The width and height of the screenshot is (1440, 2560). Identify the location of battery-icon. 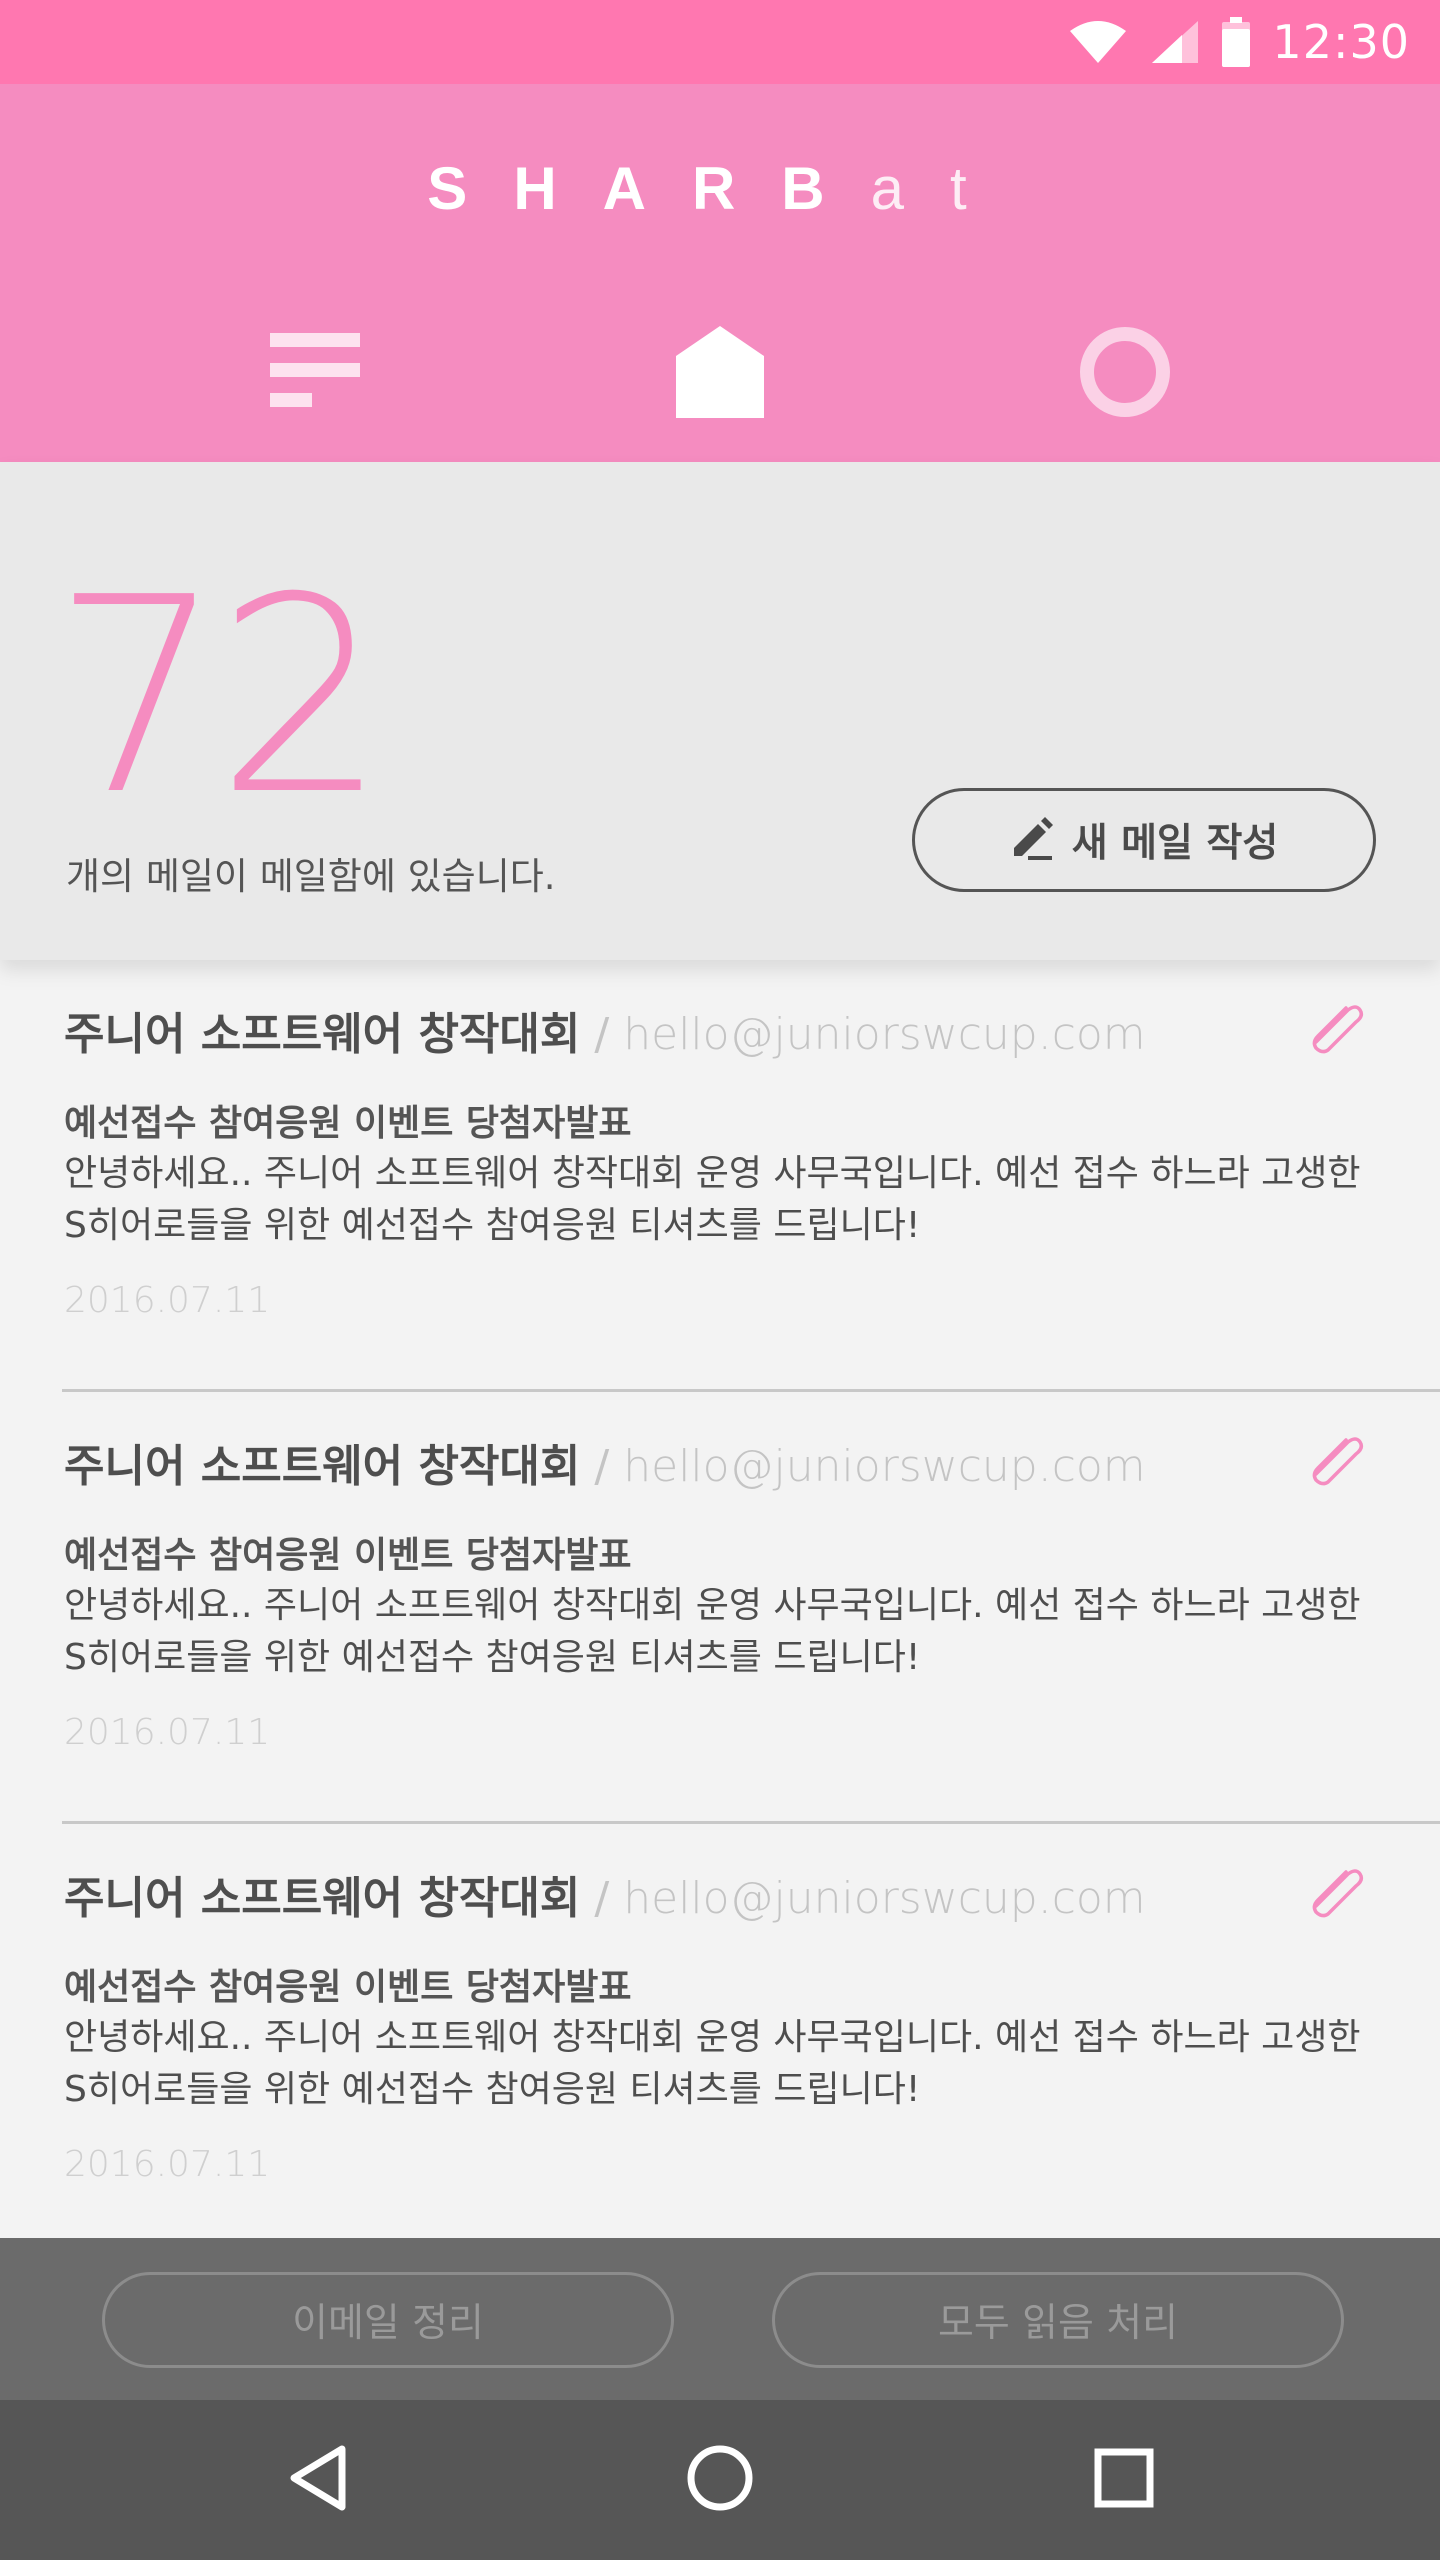
(1236, 42).